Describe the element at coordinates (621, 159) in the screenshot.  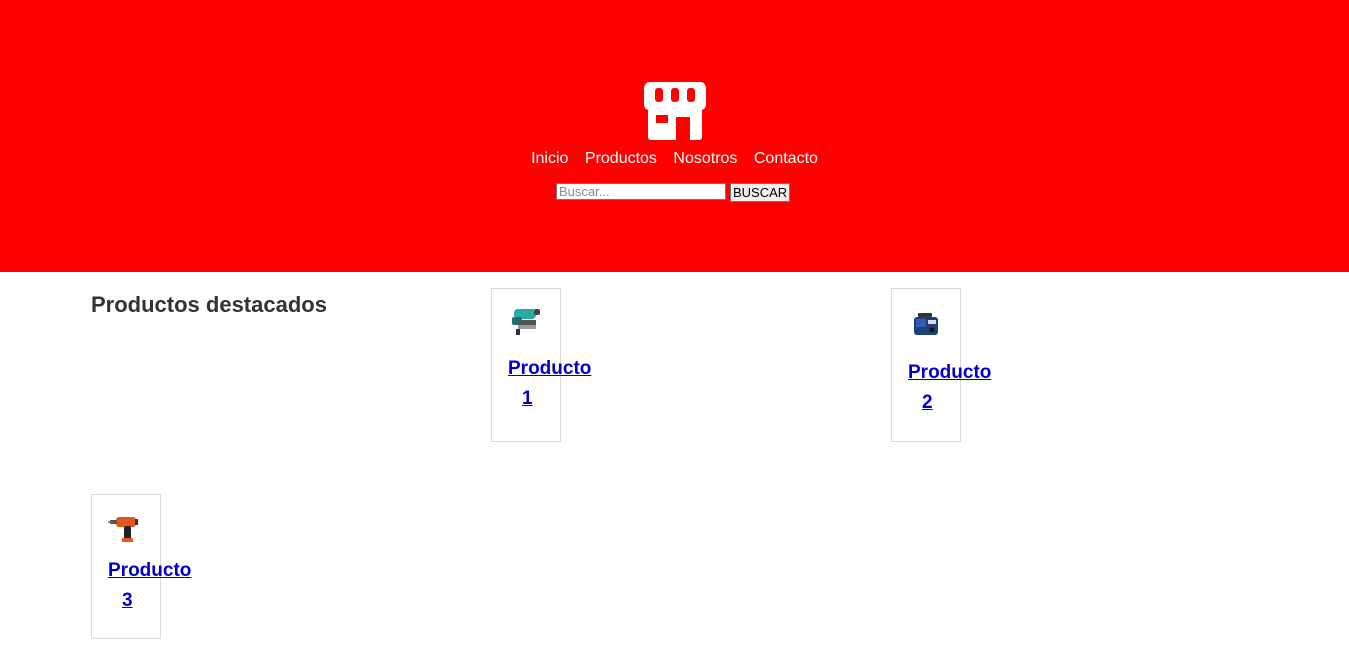
I see `nav-item-productos: Productos` at that location.